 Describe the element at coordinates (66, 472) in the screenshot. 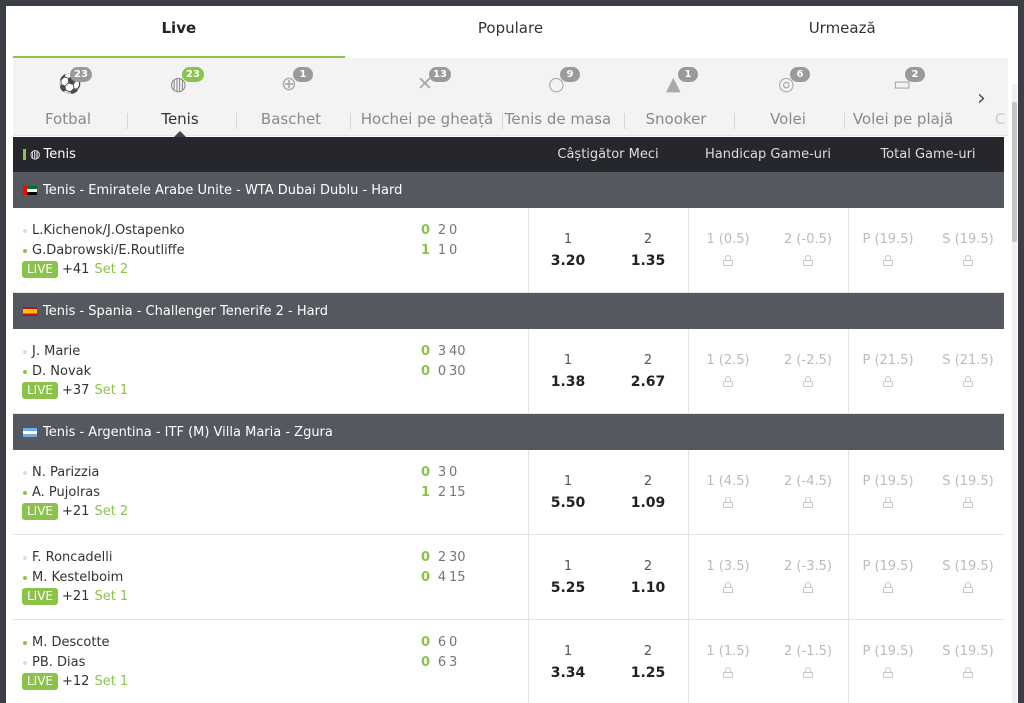

I see `player-name: N. Parizzia` at that location.